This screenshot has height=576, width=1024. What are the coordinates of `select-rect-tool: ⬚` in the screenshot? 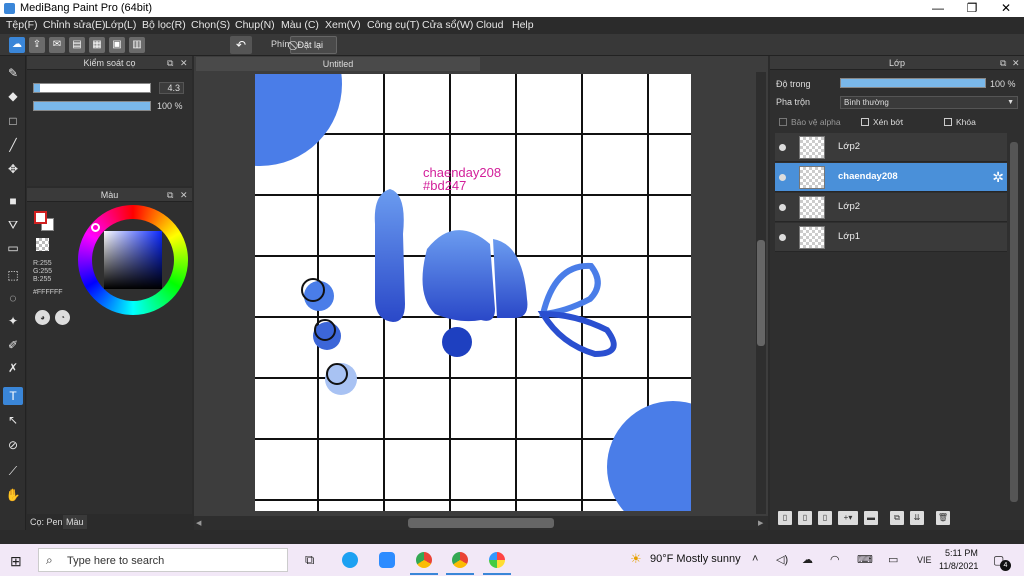 It's located at (13, 275).